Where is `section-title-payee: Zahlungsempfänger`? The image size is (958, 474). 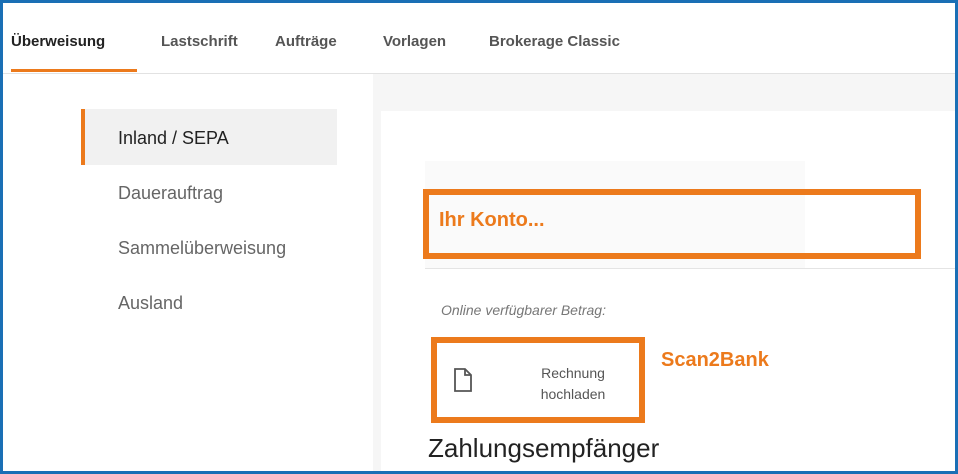
section-title-payee: Zahlungsempfänger is located at coordinates (544, 448).